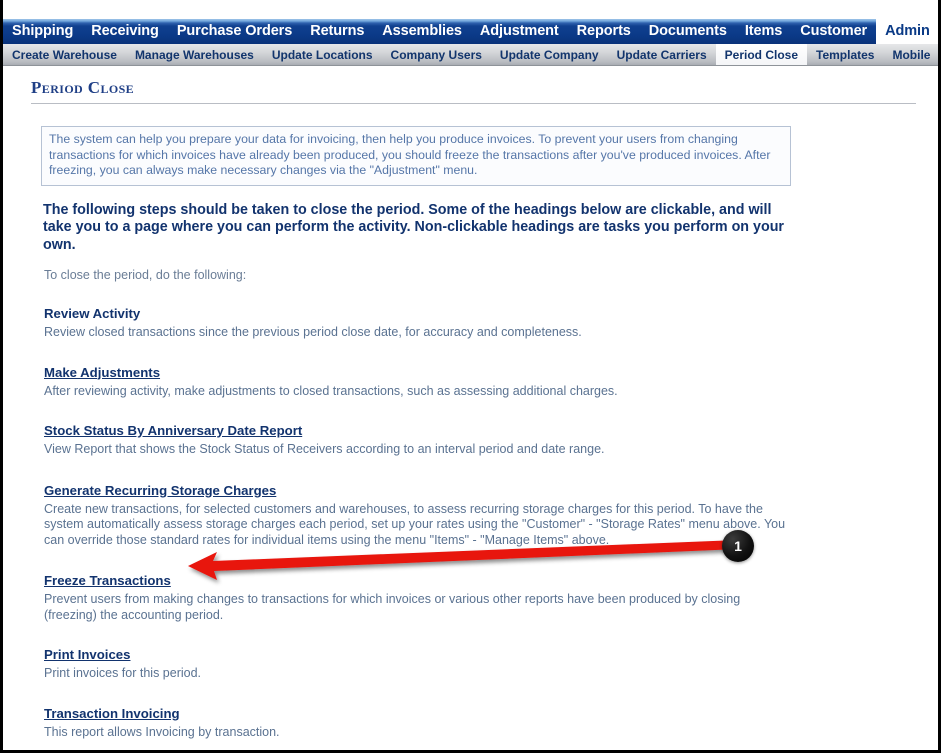 The image size is (941, 753). Describe the element at coordinates (145, 275) in the screenshot. I see `steps-lead-text: To close the period, do the following:` at that location.